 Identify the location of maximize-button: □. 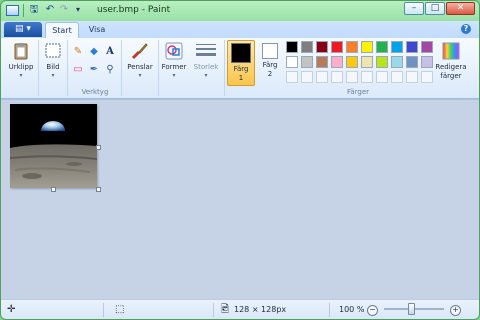
(435, 8).